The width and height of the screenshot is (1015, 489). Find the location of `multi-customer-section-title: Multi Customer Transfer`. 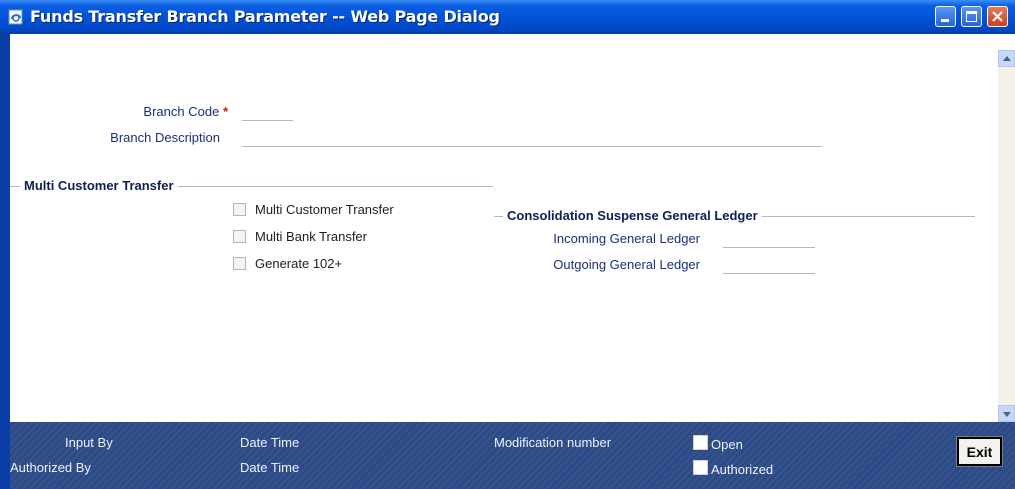

multi-customer-section-title: Multi Customer Transfer is located at coordinates (99, 185).